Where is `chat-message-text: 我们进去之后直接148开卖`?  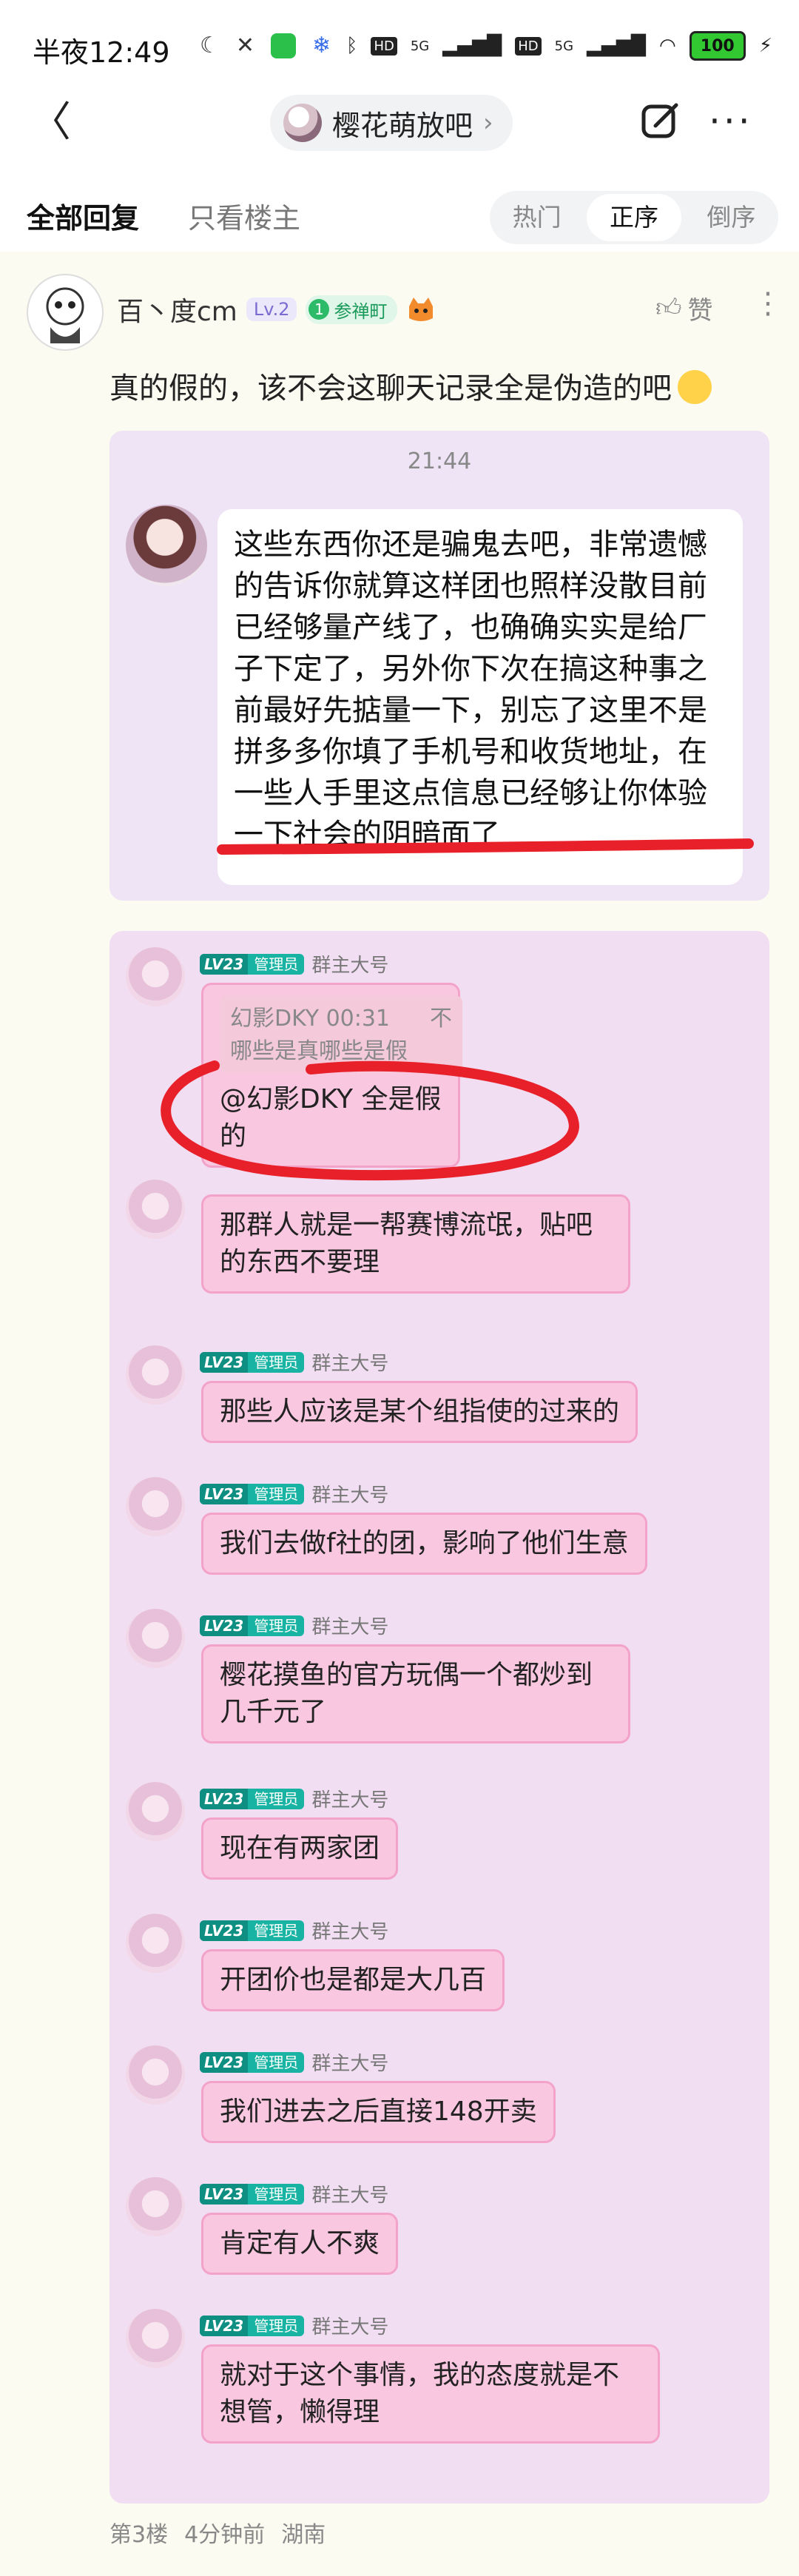
chat-message-text: 我们进去之后直接148开卖 is located at coordinates (378, 2111).